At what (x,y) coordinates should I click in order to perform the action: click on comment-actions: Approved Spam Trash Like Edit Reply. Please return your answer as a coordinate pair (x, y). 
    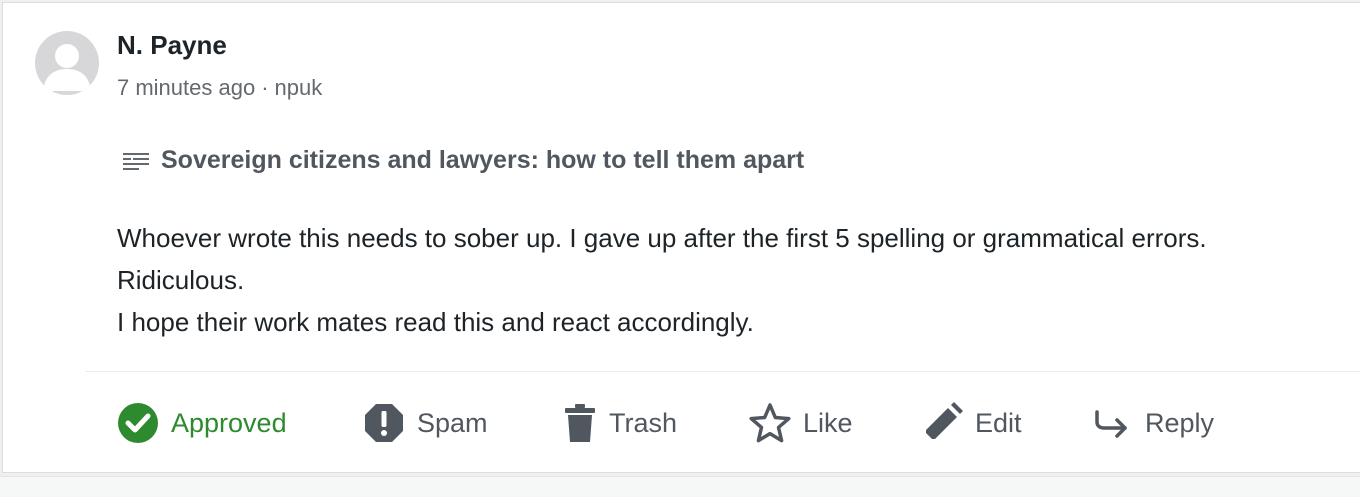
    Looking at the image, I should click on (681, 423).